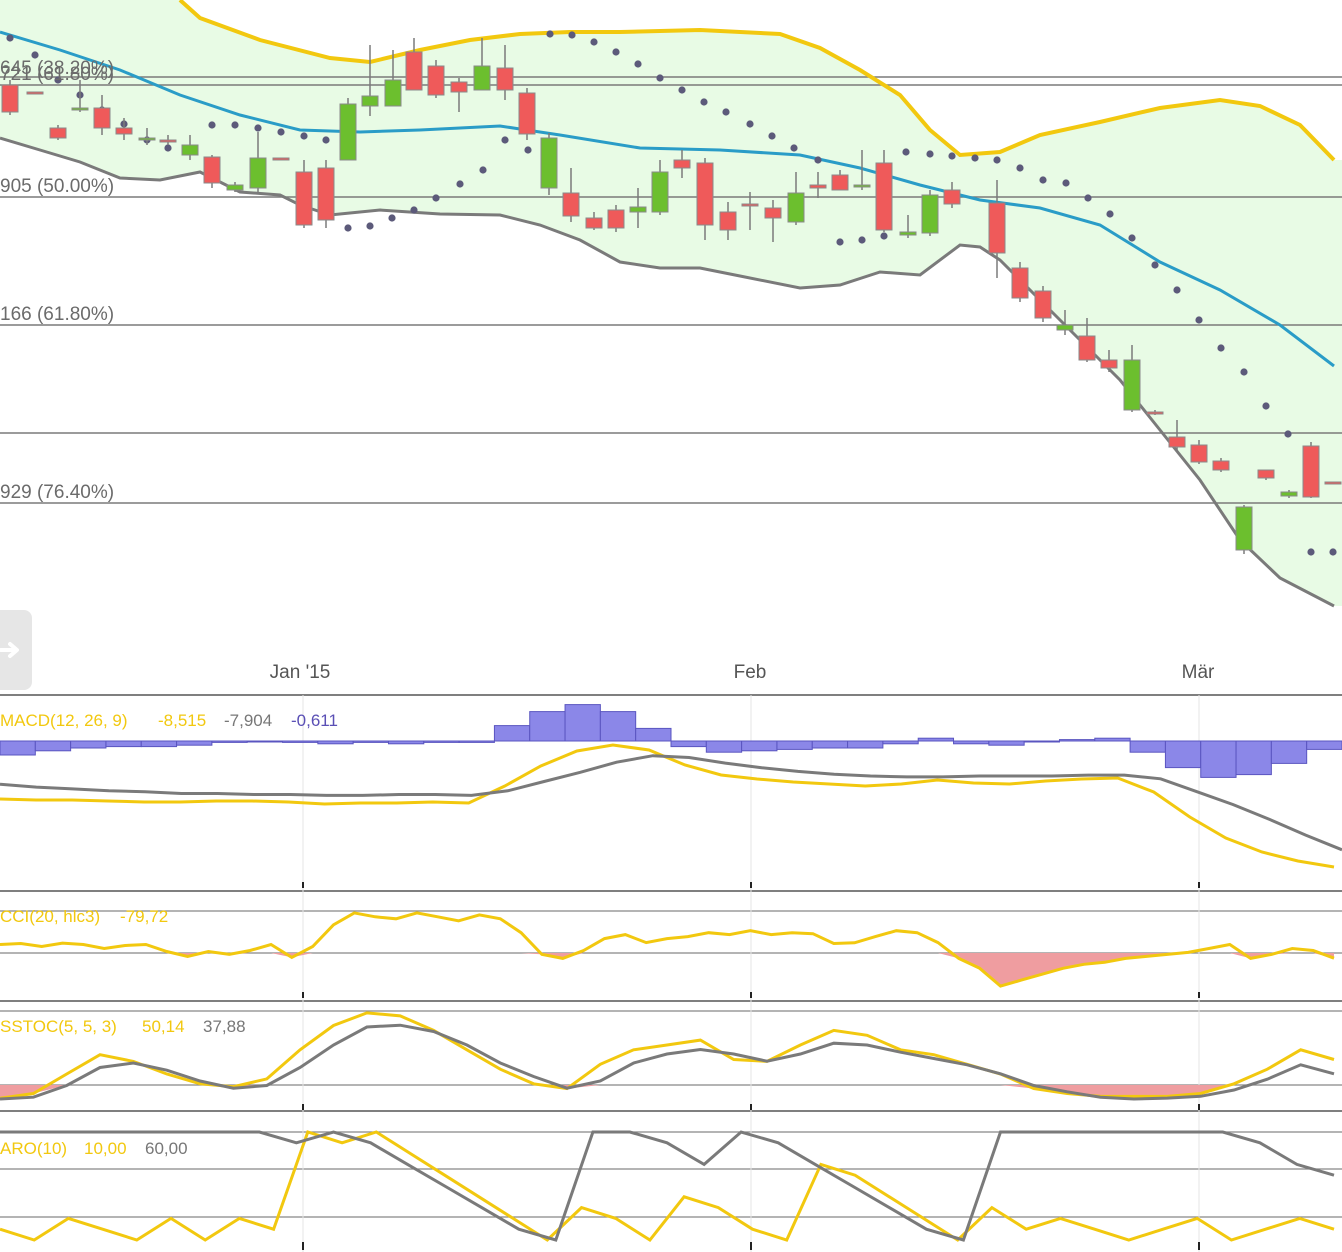  I want to click on sstoc-panel: SSTOC(5, 5, 3) 50,14 37,88, so click(667, 1056).